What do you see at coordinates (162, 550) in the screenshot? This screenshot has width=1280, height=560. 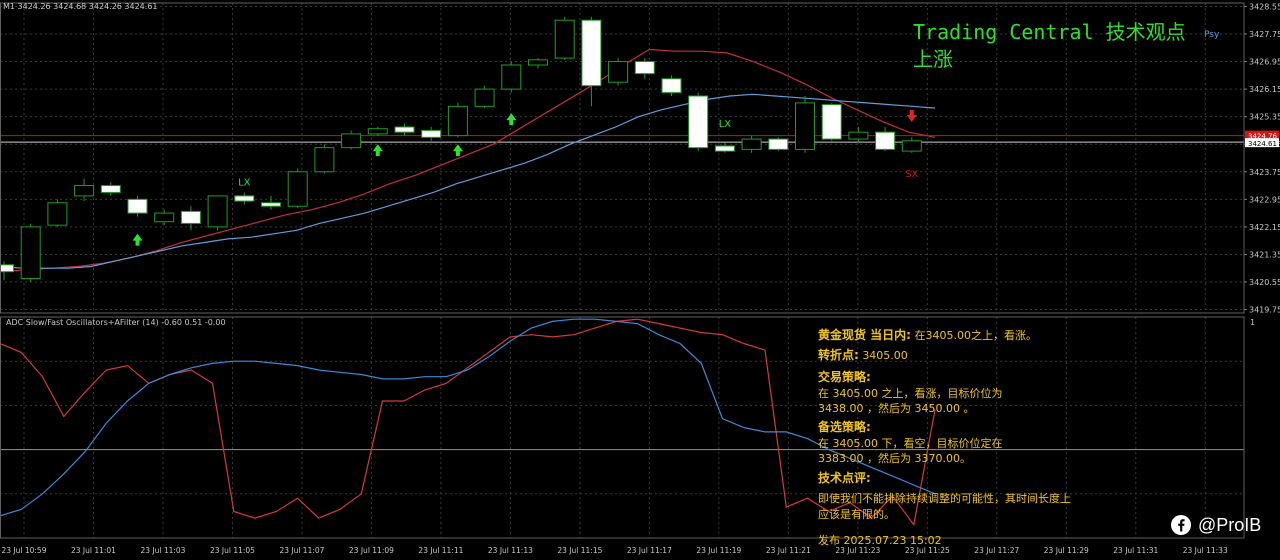 I see `time-label: 23 Jul 11:03` at bounding box center [162, 550].